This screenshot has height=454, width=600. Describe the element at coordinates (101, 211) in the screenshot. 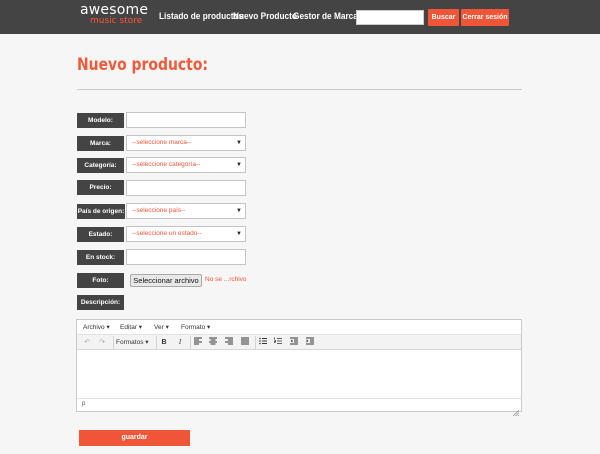

I see `label-pais: País de origen:` at that location.